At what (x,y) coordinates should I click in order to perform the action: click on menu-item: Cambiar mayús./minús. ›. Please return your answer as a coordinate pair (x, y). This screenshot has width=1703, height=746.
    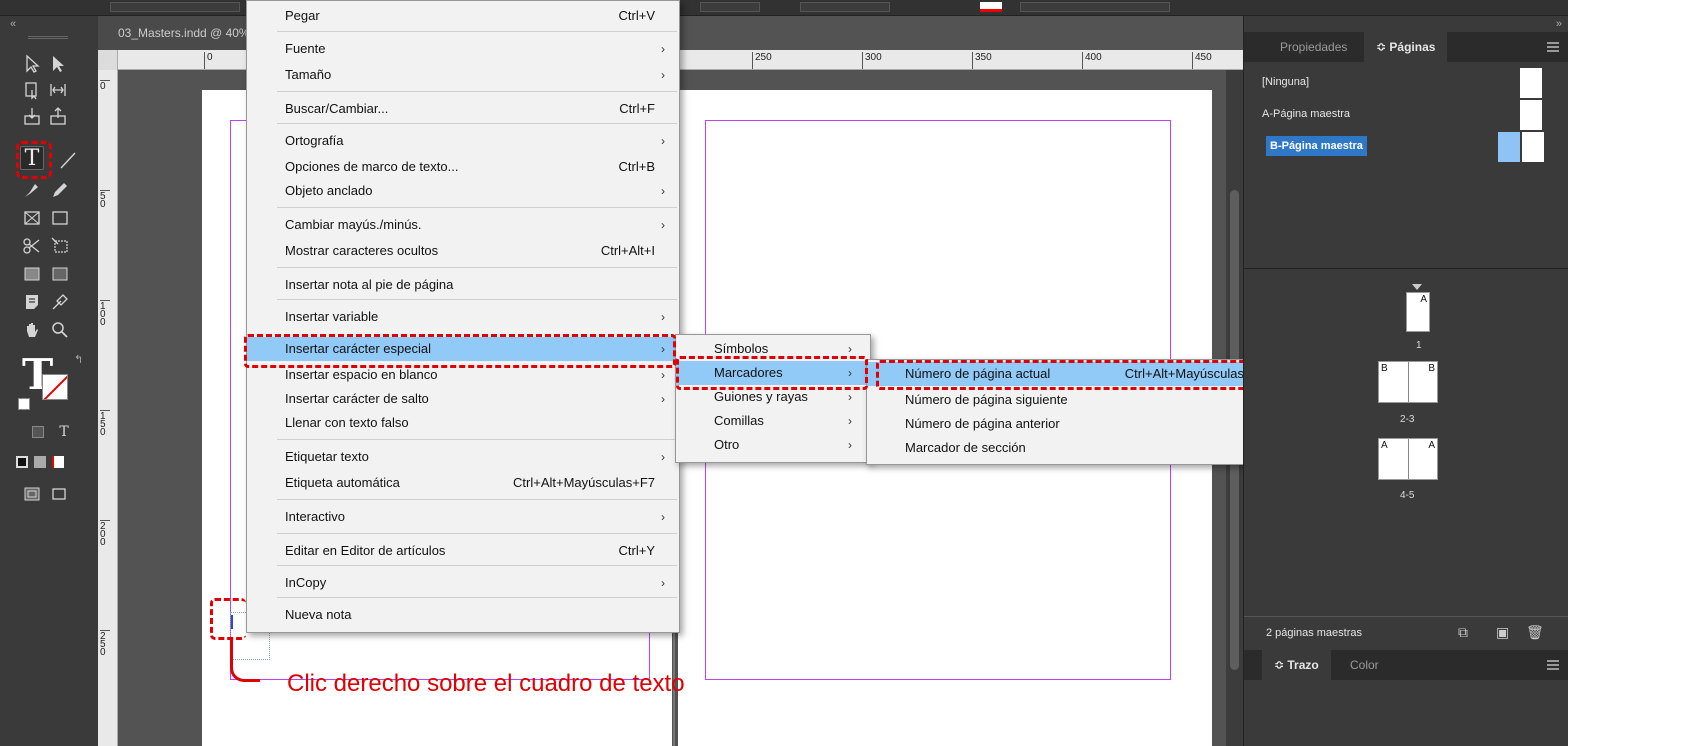
    Looking at the image, I should click on (463, 225).